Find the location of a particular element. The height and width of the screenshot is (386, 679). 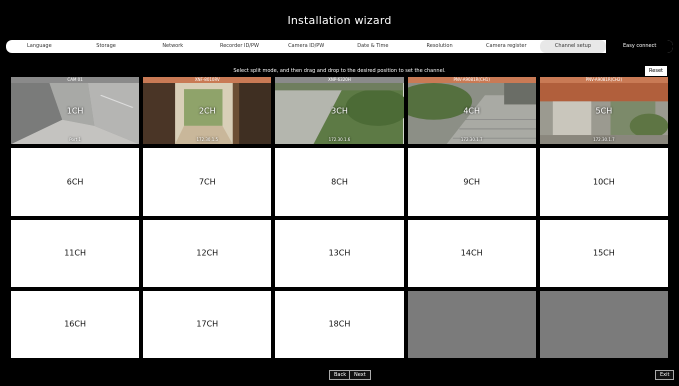

channel-cell-15: 15CH is located at coordinates (603, 253).